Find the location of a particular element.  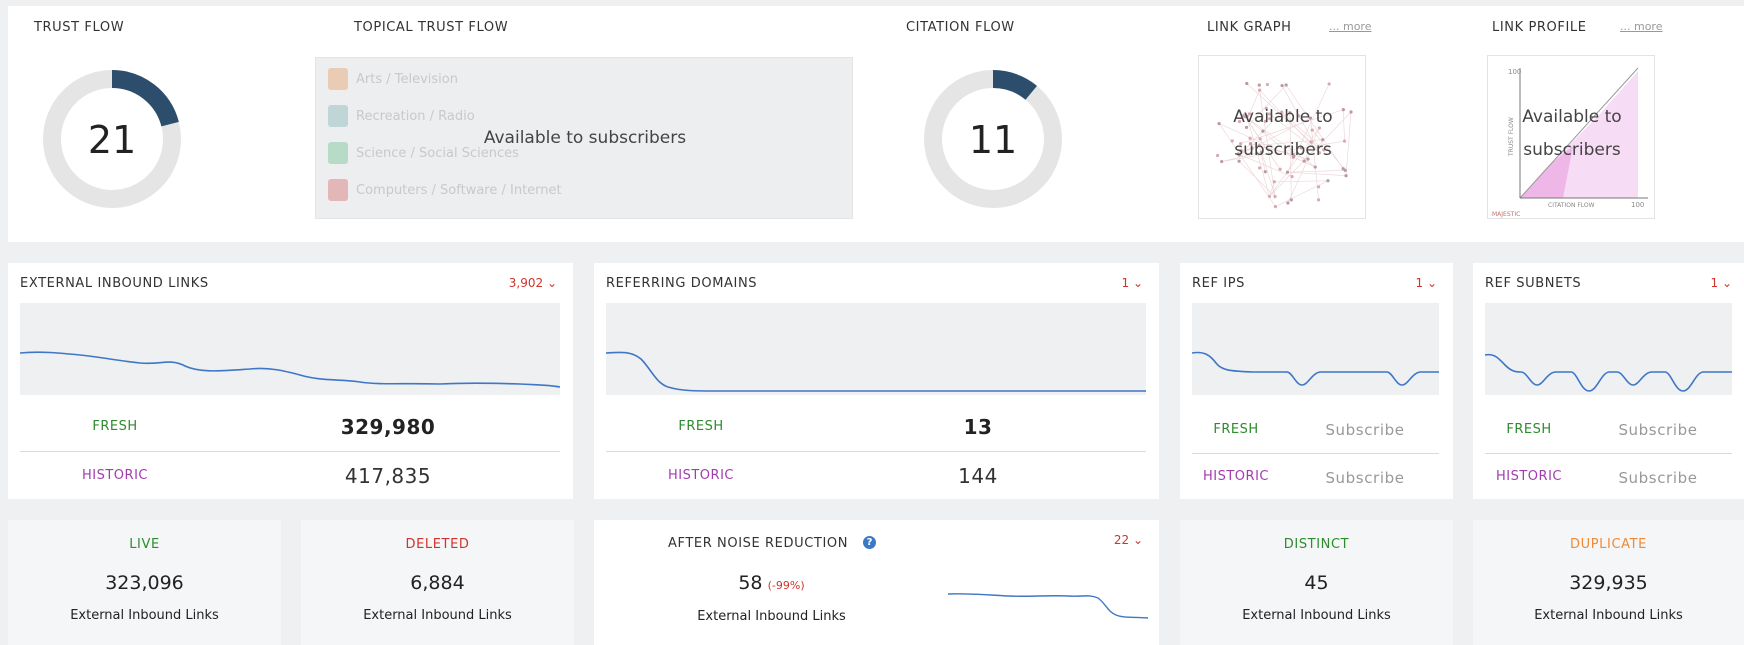

overlay-line: Available to is located at coordinates (1283, 117).